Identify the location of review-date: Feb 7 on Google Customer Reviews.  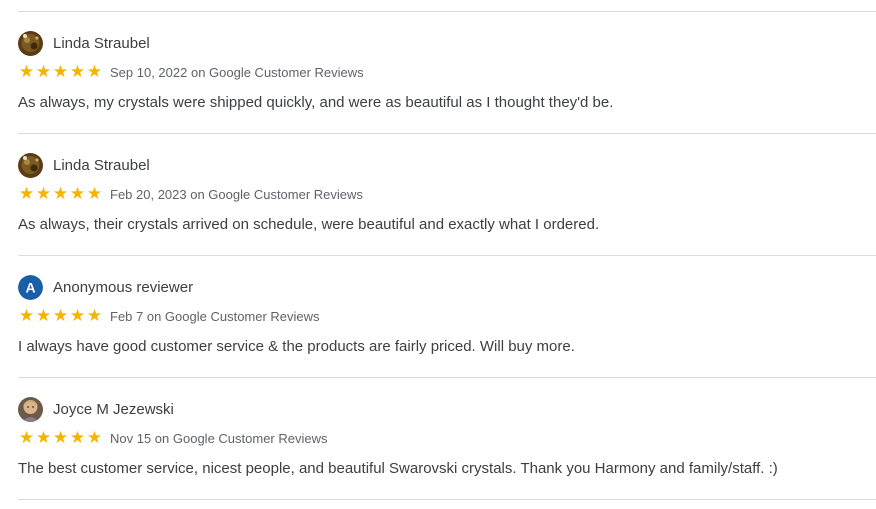
(215, 316).